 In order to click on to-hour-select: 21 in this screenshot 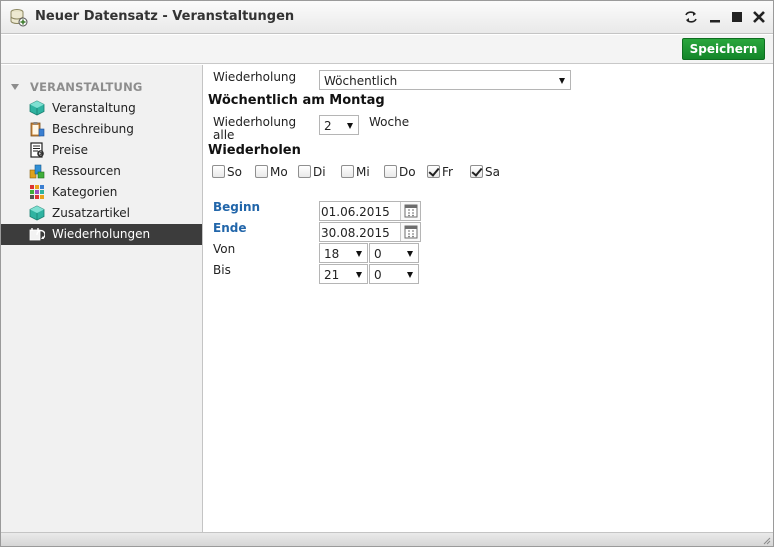, I will do `click(343, 274)`.